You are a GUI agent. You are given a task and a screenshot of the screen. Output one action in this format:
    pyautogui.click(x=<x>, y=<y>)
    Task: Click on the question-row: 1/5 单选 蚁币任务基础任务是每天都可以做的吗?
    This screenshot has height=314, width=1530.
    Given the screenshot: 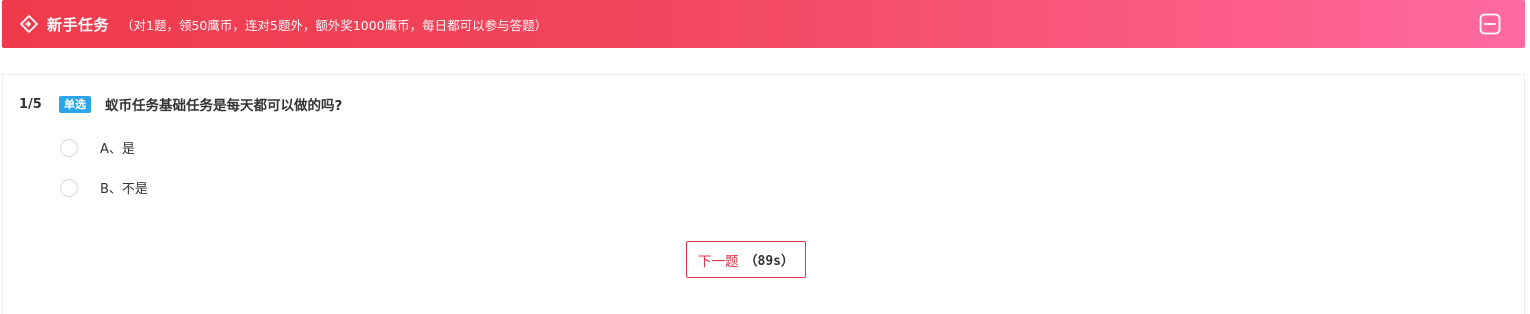 What is the action you would take?
    pyautogui.click(x=181, y=104)
    